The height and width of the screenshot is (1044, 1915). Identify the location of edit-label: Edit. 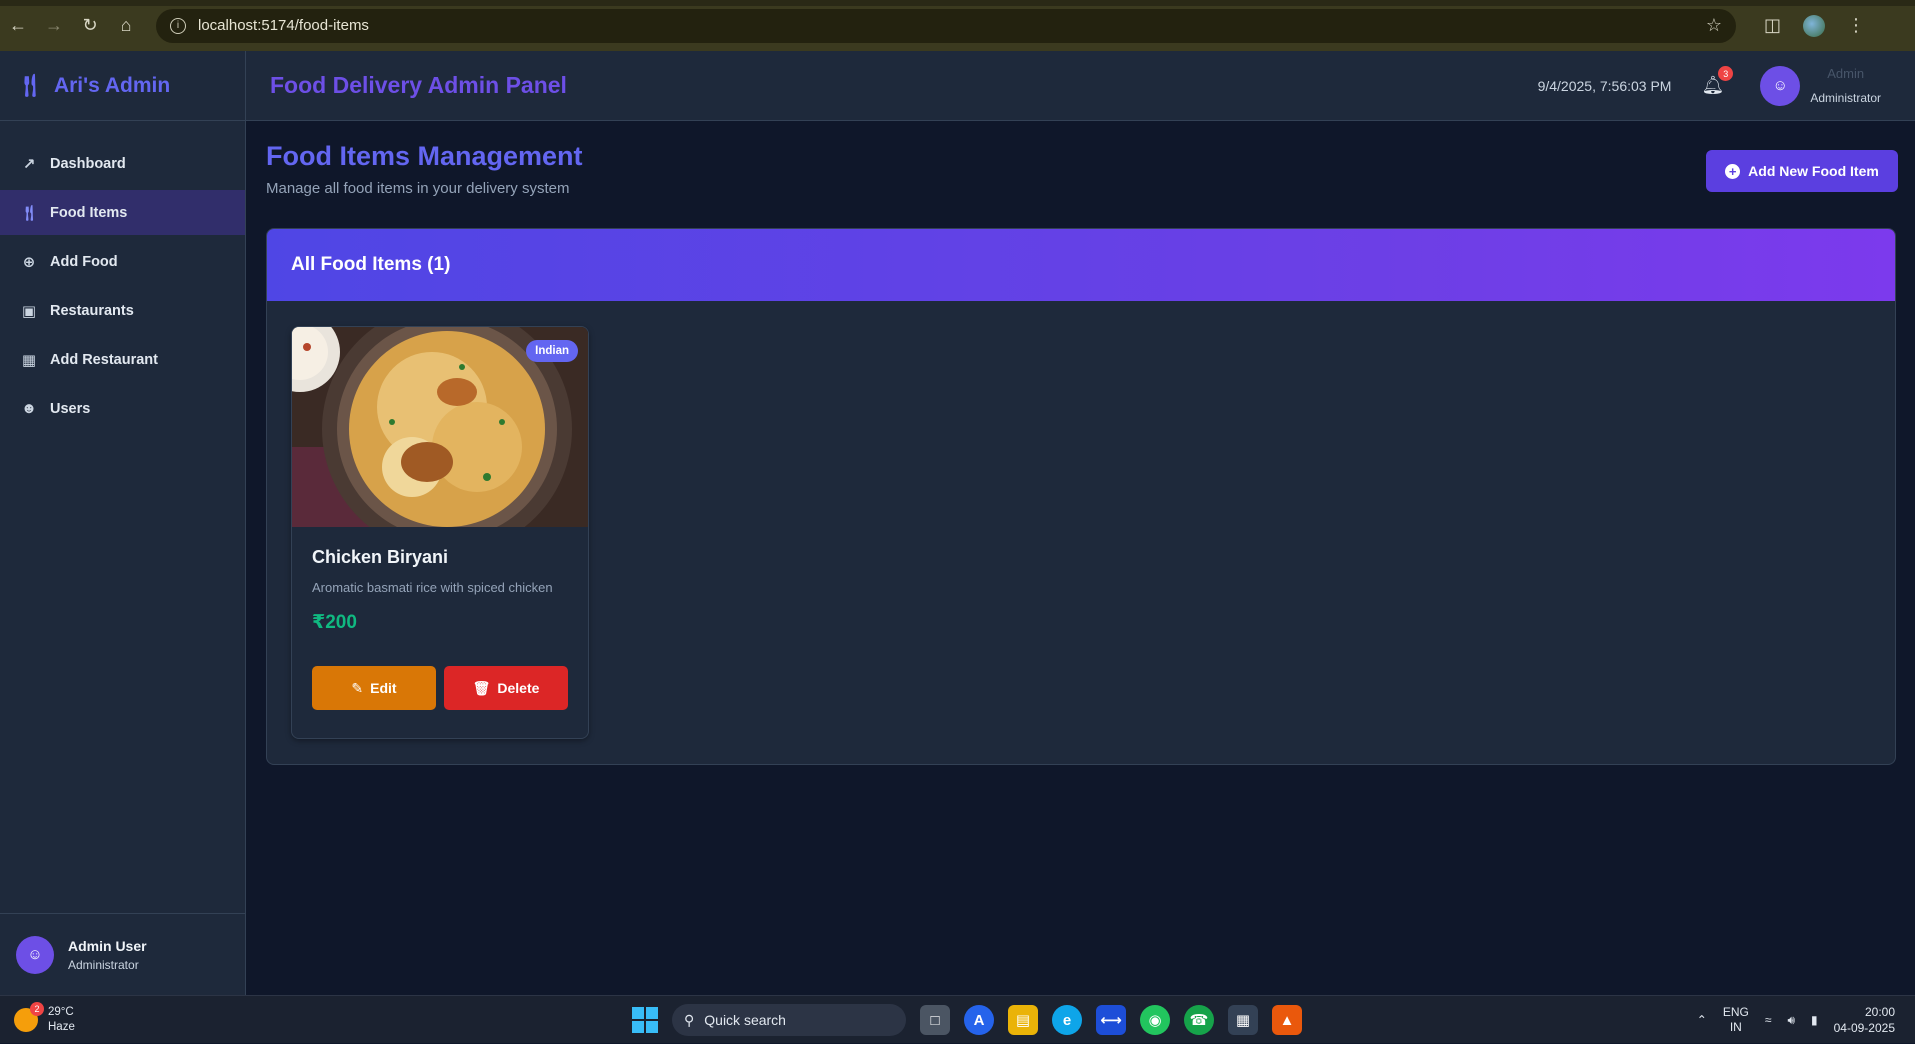
(383, 688).